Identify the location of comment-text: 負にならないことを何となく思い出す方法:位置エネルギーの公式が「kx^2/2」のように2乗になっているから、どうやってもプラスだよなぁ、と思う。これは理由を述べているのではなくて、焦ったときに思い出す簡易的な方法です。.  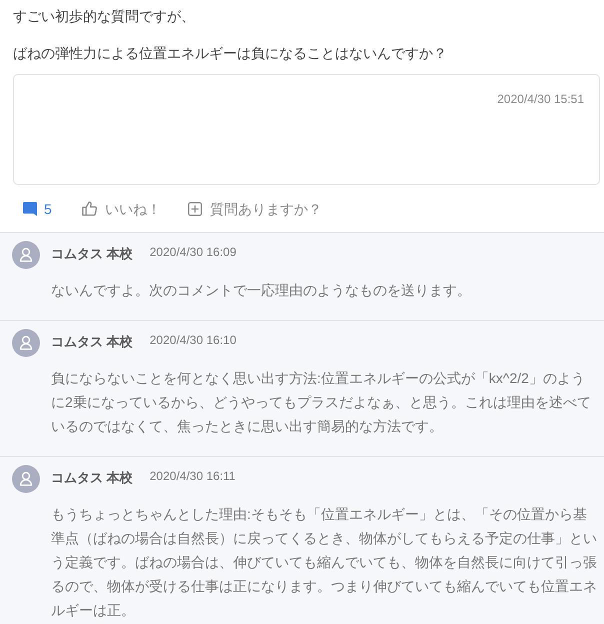
(321, 402).